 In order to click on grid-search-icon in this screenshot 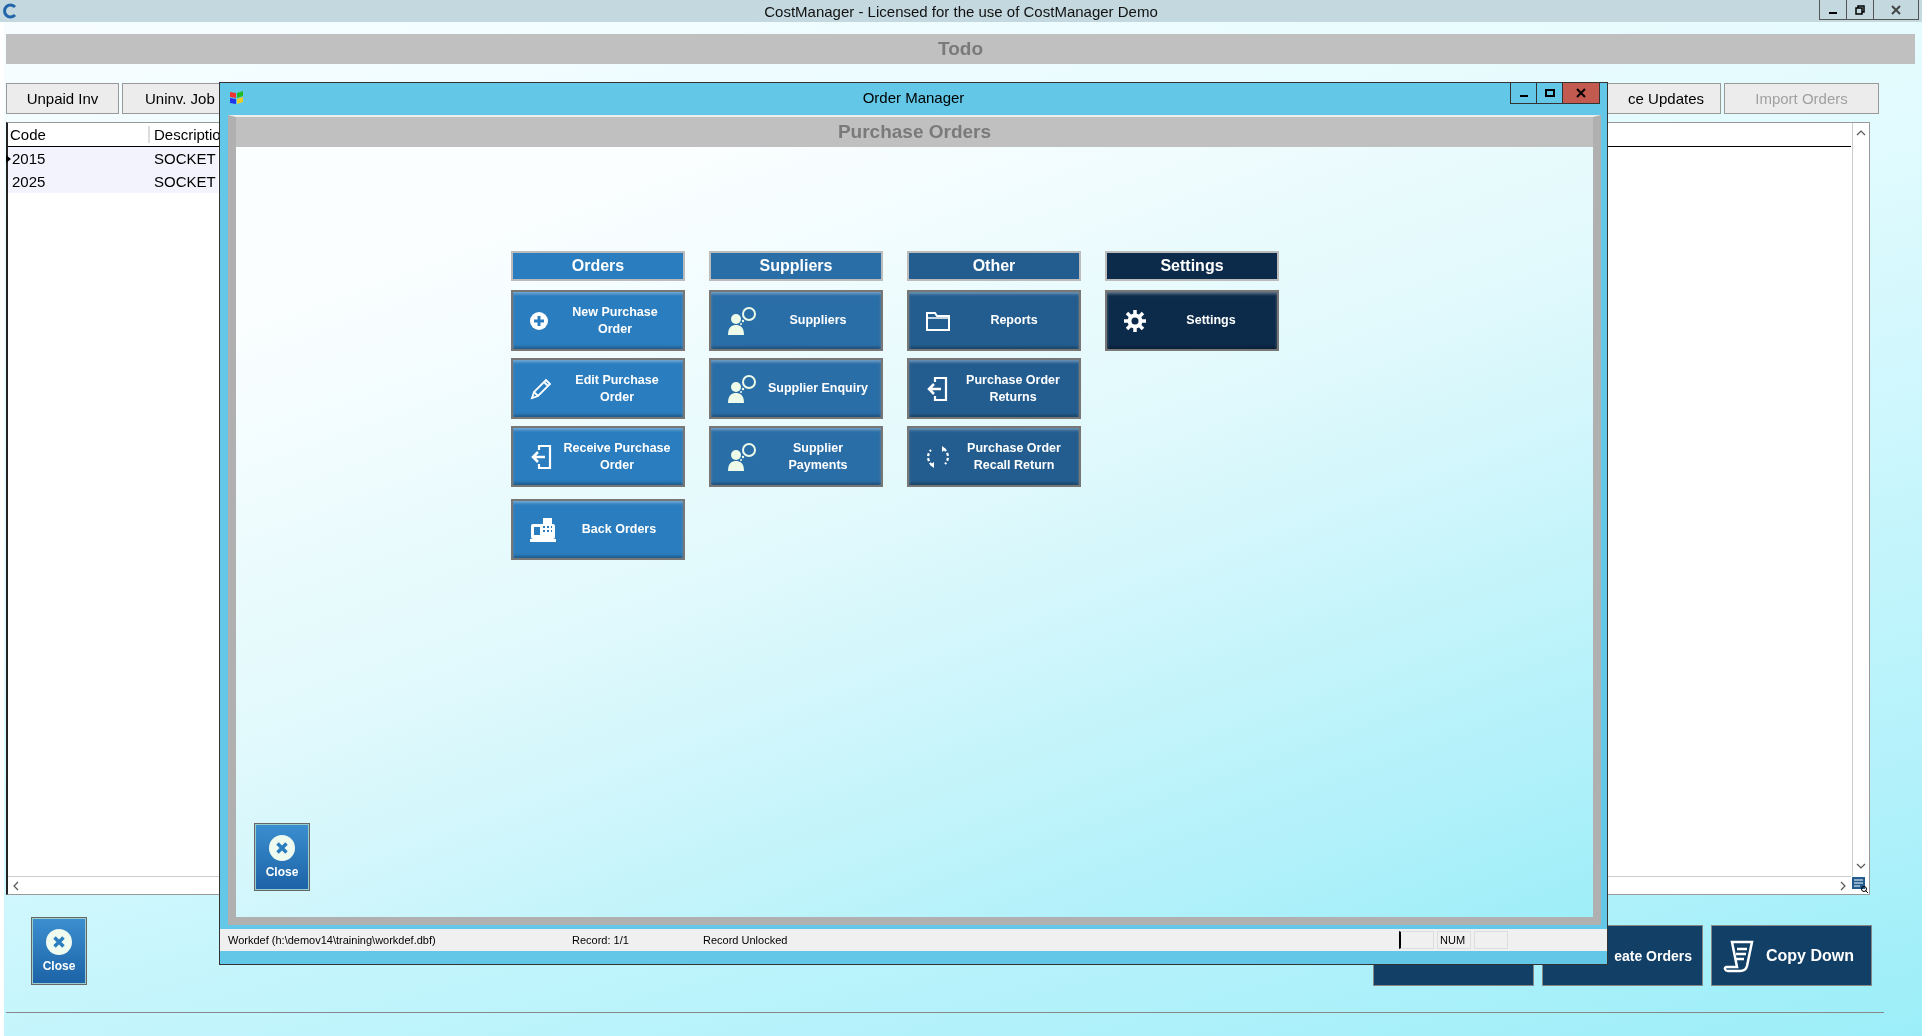, I will do `click(1860, 885)`.